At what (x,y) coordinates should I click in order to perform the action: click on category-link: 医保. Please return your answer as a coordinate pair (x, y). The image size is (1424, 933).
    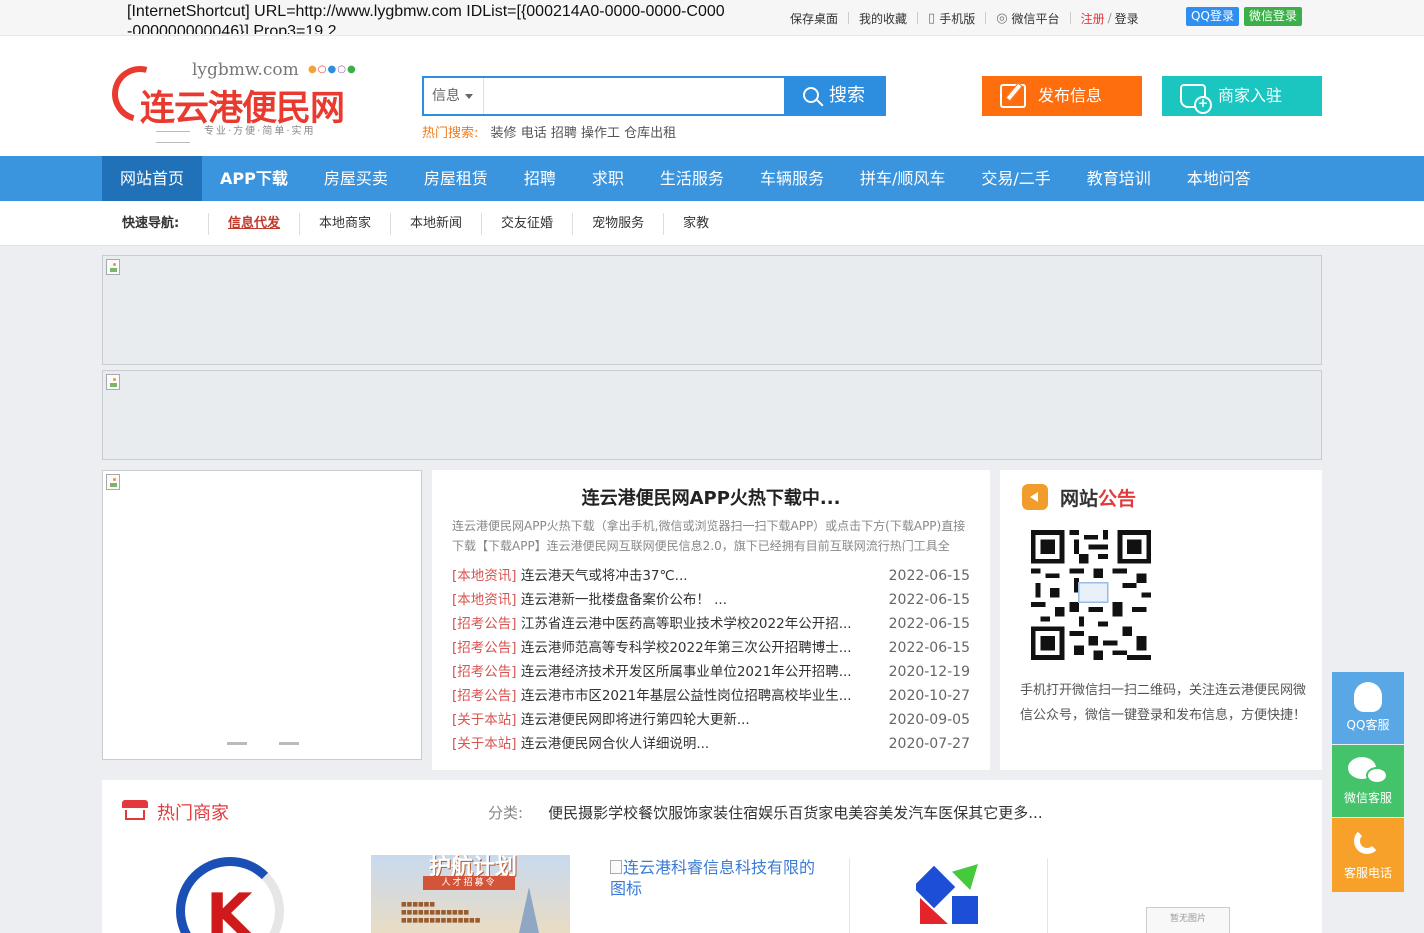
    Looking at the image, I should click on (953, 812).